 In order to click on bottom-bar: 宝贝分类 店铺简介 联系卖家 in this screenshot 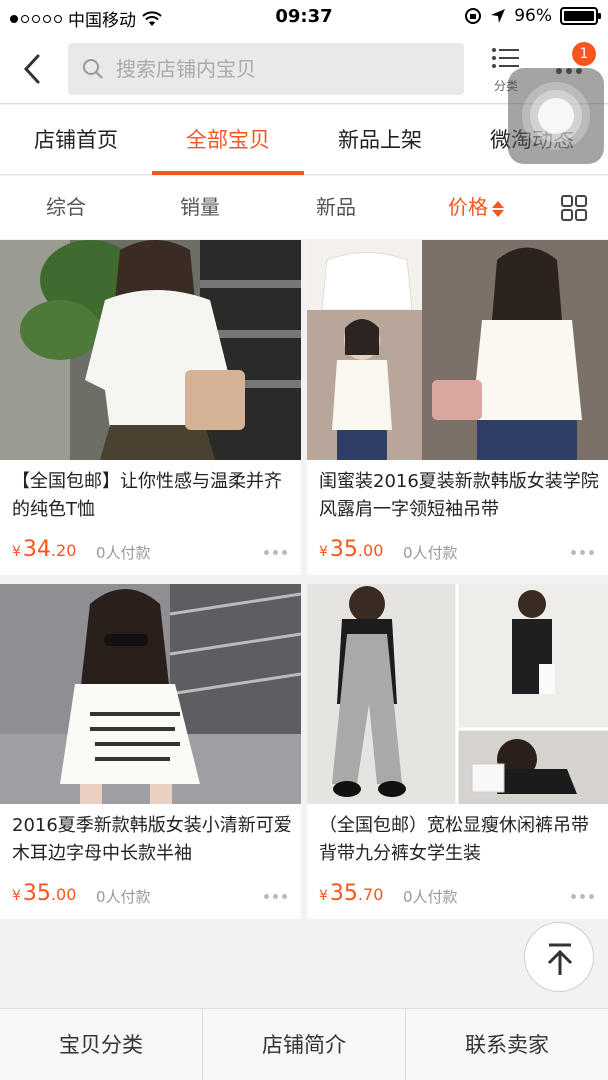, I will do `click(304, 1044)`.